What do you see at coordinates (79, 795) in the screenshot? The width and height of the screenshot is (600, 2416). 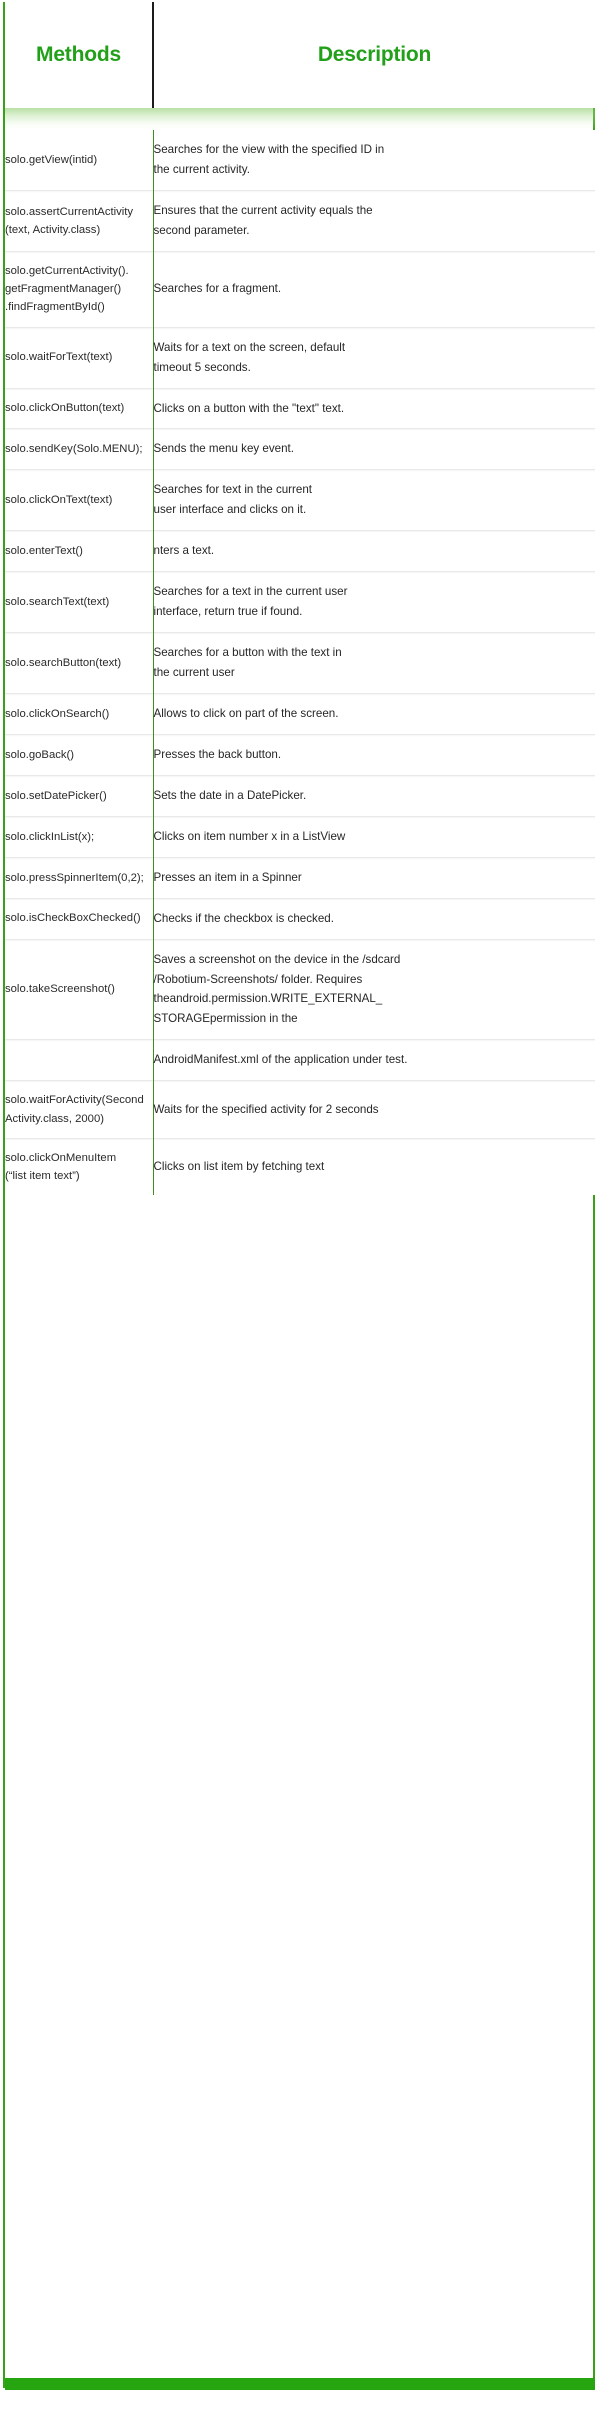 I see `method-cell: solo.setDatePicker()` at bounding box center [79, 795].